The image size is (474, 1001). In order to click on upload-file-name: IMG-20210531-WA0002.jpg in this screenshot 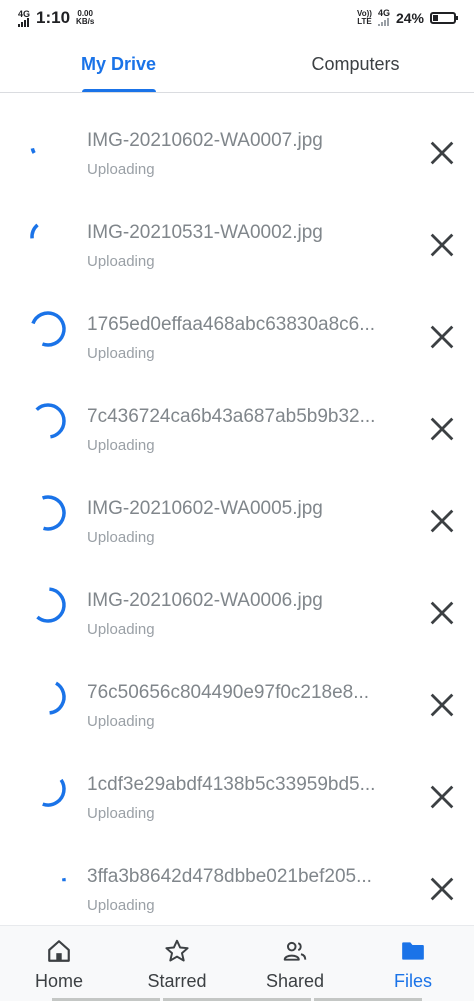, I will do `click(205, 232)`.